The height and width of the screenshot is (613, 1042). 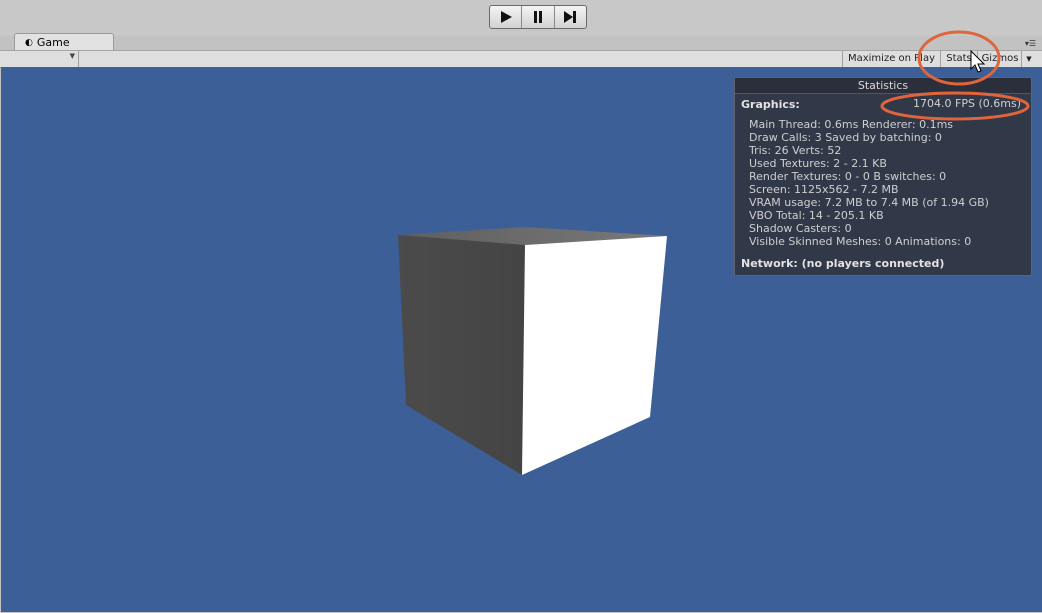 I want to click on maximize-on-play-button: Maximize on Play, so click(x=891, y=59).